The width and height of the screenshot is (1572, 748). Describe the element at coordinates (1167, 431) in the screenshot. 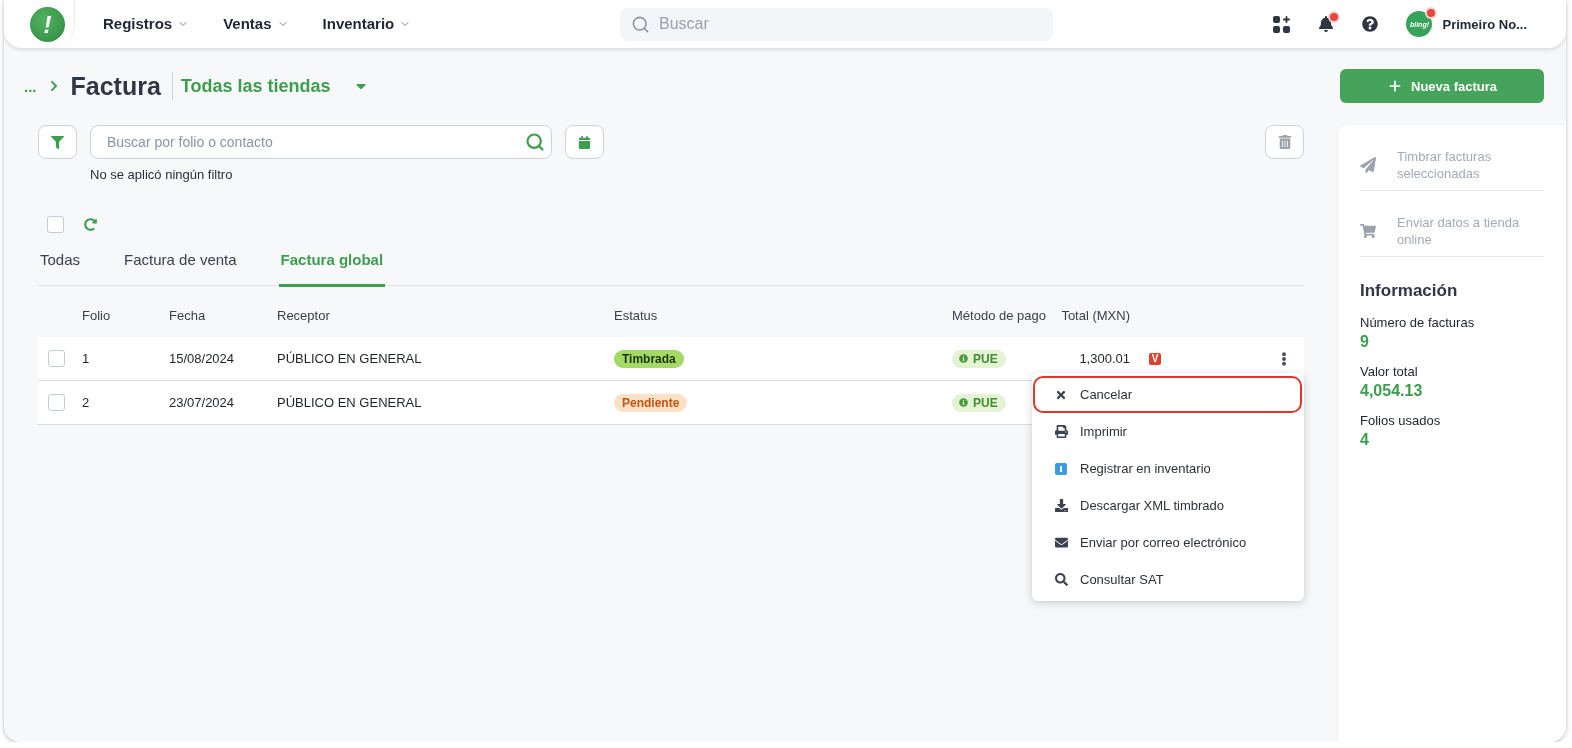

I see `menu-item: Imprimir` at that location.